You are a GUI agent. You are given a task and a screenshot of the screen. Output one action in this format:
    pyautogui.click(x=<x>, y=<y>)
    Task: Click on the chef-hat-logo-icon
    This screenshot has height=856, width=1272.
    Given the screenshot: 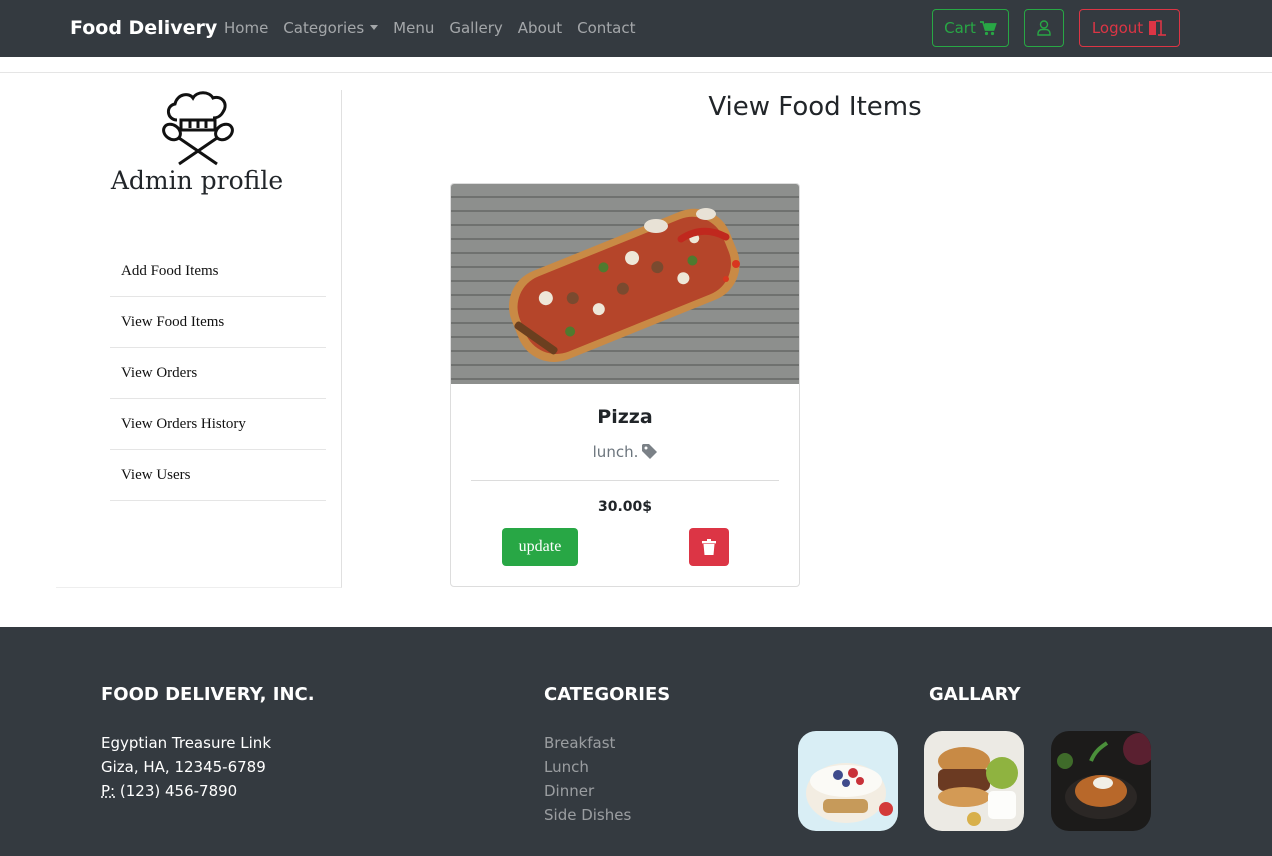 What is the action you would take?
    pyautogui.click(x=198, y=128)
    